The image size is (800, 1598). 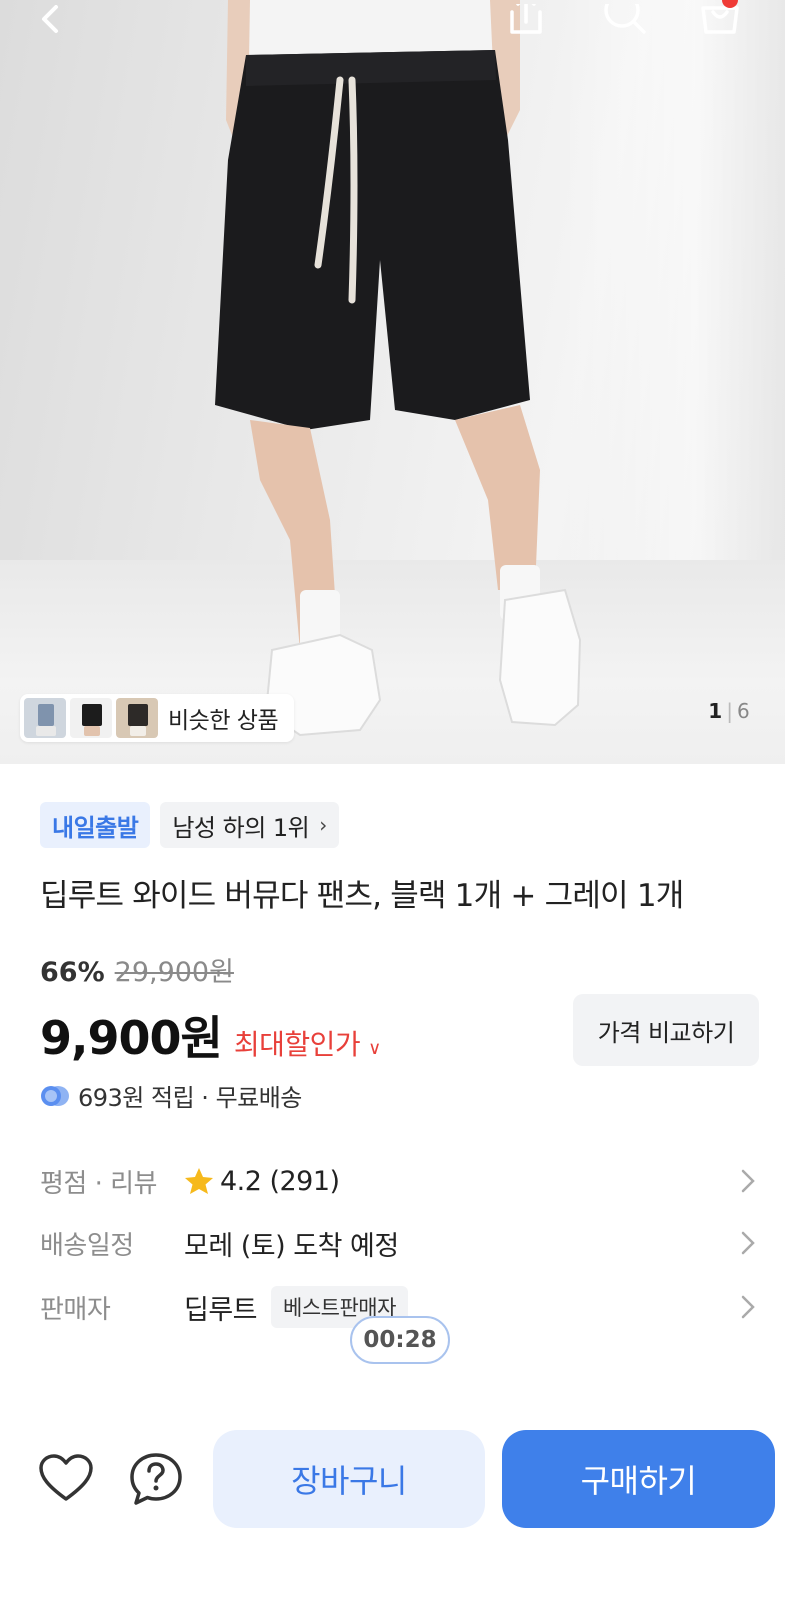 I want to click on max-discount-label: 최대할인가, so click(x=297, y=1044).